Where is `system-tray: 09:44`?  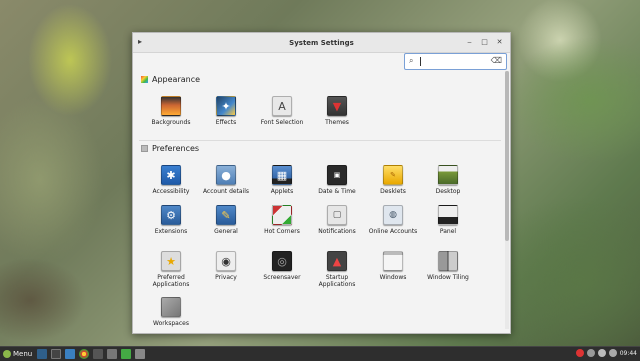
system-tray: 09:44 is located at coordinates (606, 353).